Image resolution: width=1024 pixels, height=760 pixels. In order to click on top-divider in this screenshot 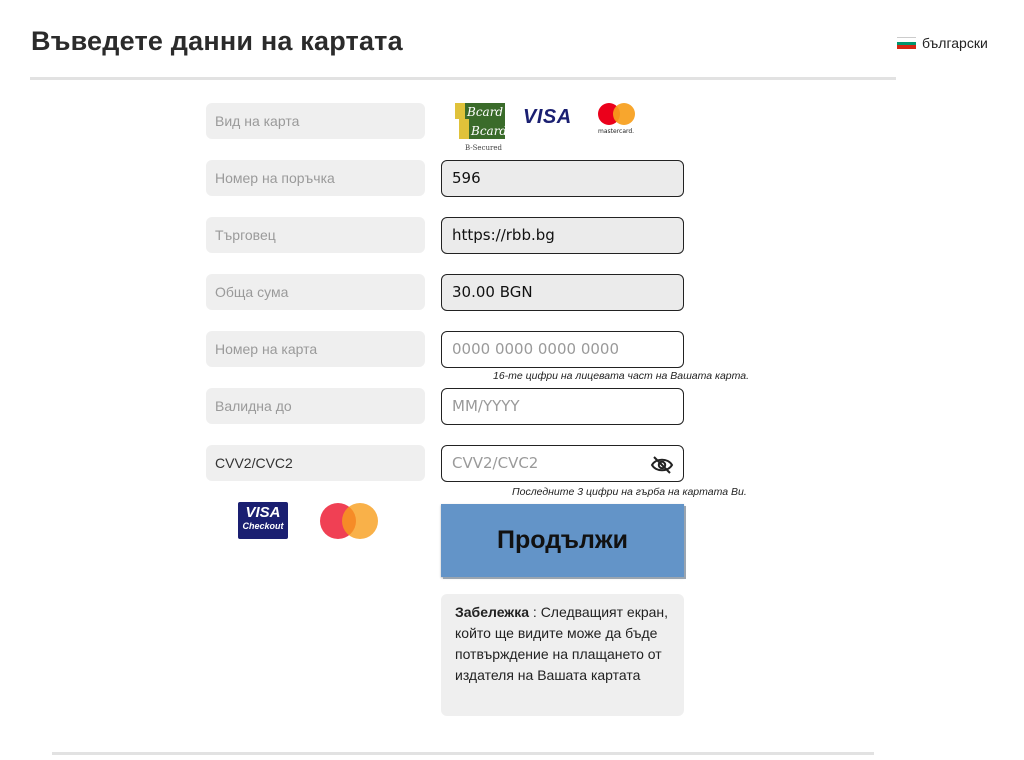, I will do `click(463, 78)`.